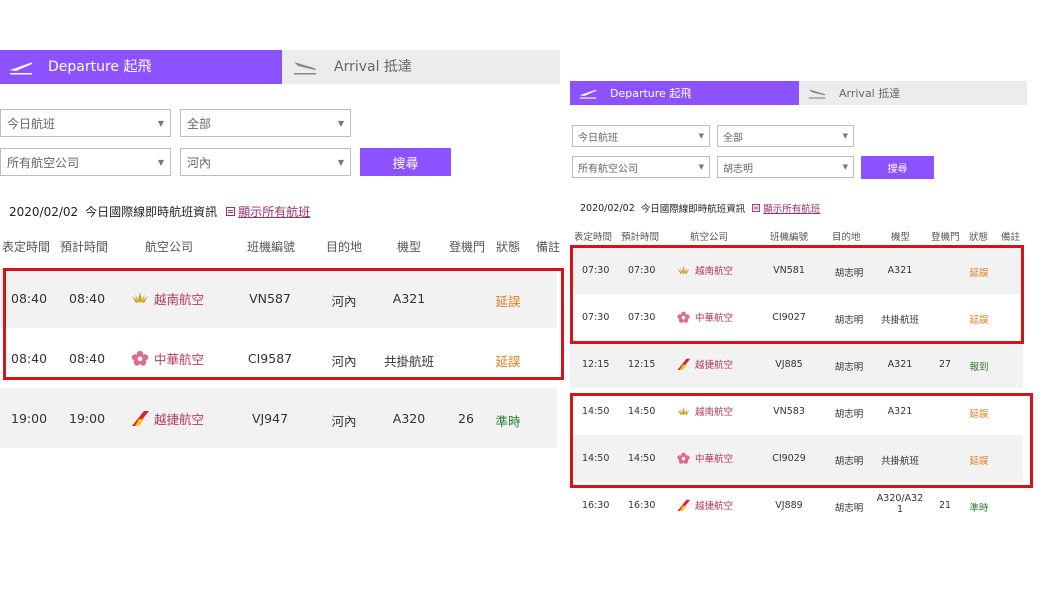 Image resolution: width=1060 pixels, height=596 pixels. I want to click on table-row: 19:00 19:00 越捷航空 VJ947 河內 A320 26 準時, so click(278, 418).